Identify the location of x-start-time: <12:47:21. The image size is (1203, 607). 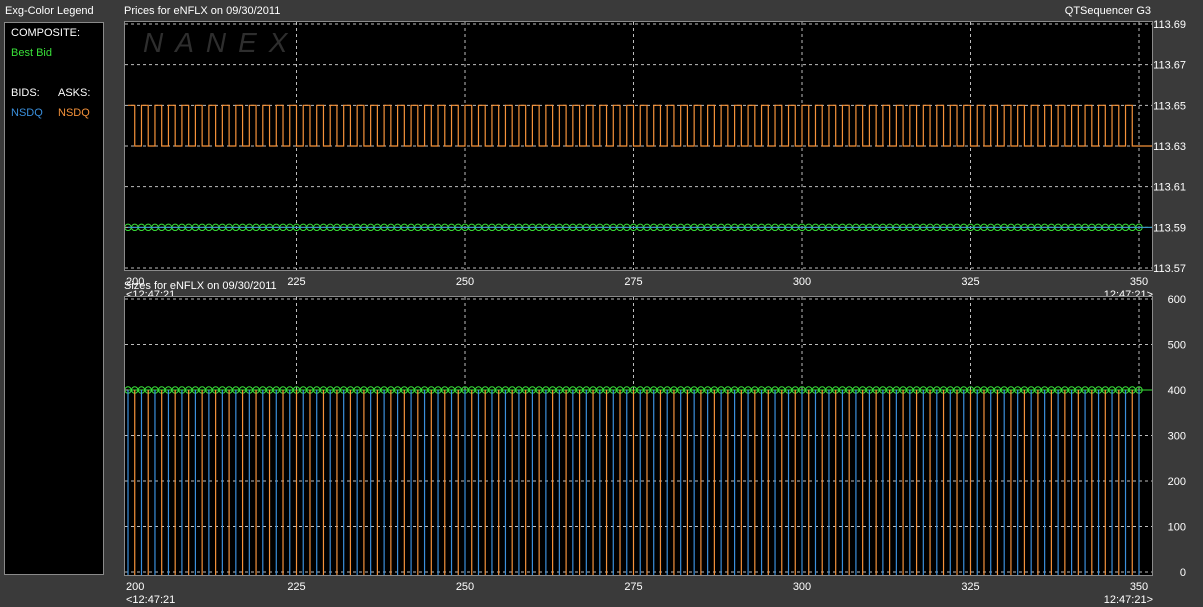
(150, 600).